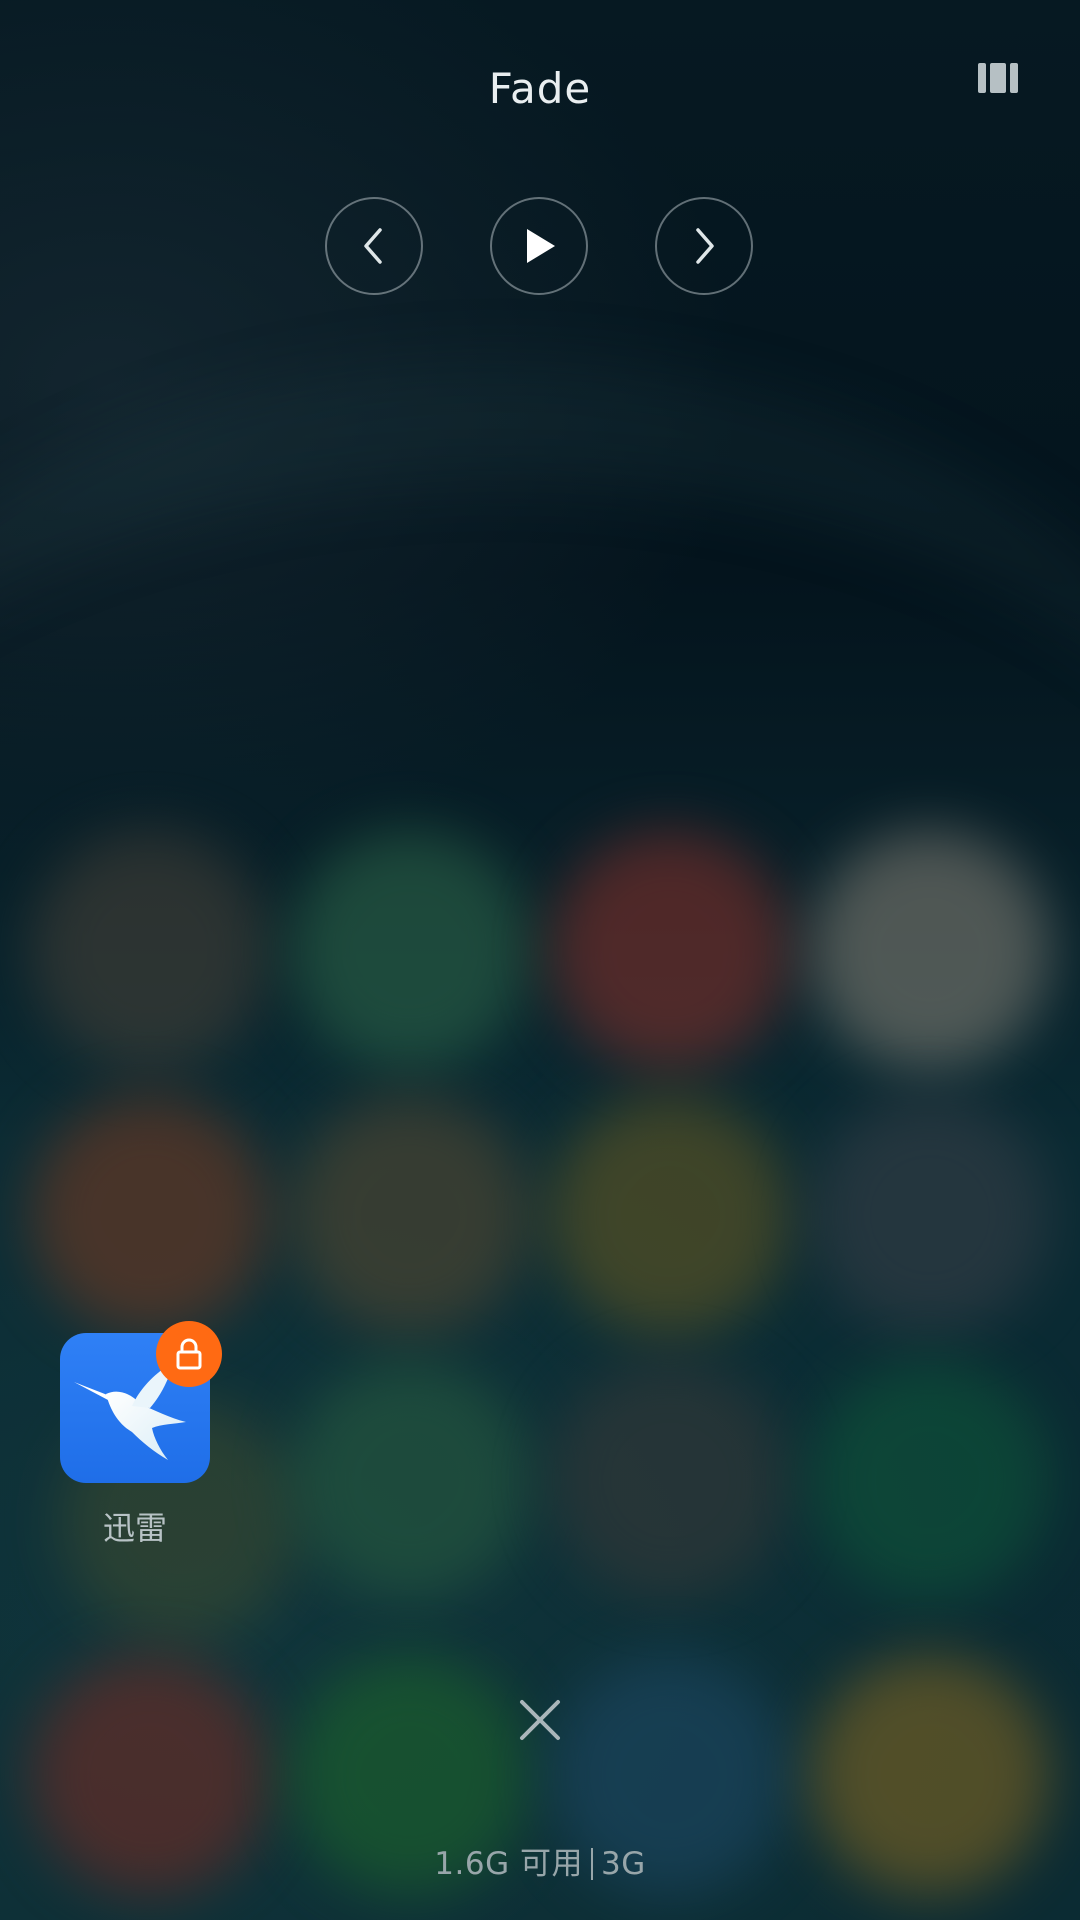  I want to click on app-icon, so click(141, 1402).